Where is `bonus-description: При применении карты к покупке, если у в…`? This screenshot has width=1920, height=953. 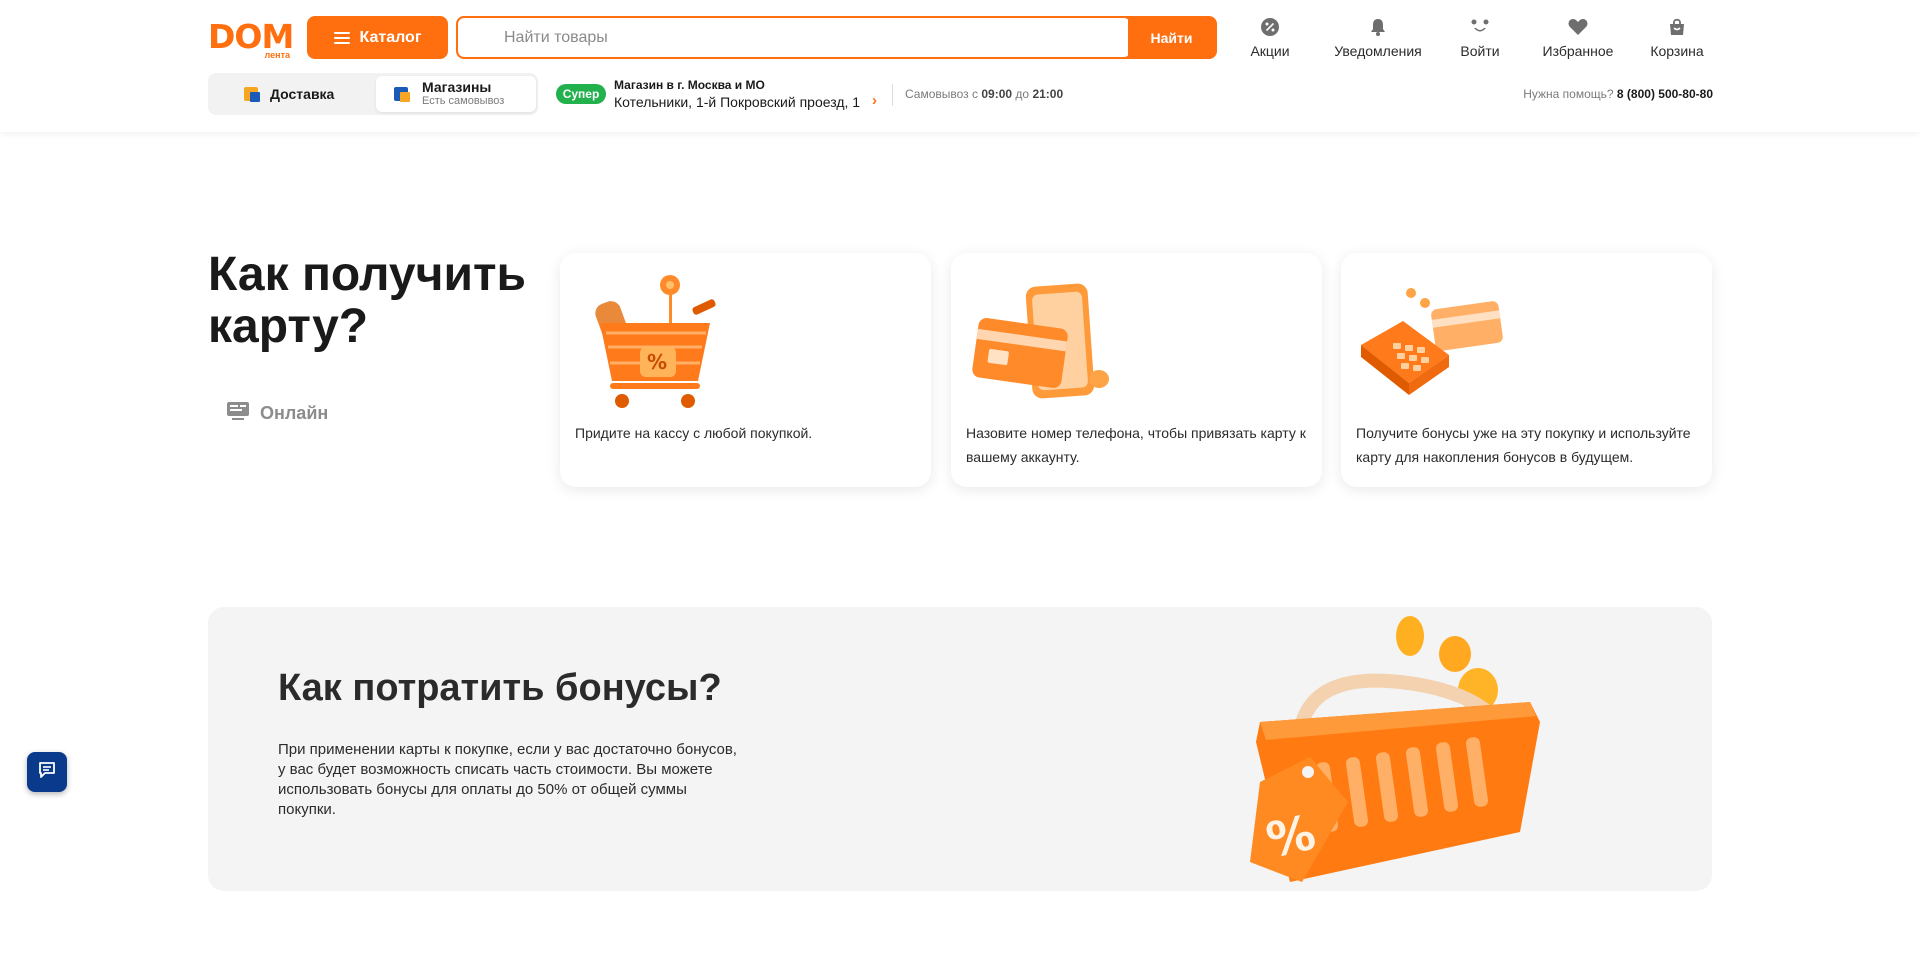
bonus-description: При применении карты к покупке, если у в… is located at coordinates (507, 779).